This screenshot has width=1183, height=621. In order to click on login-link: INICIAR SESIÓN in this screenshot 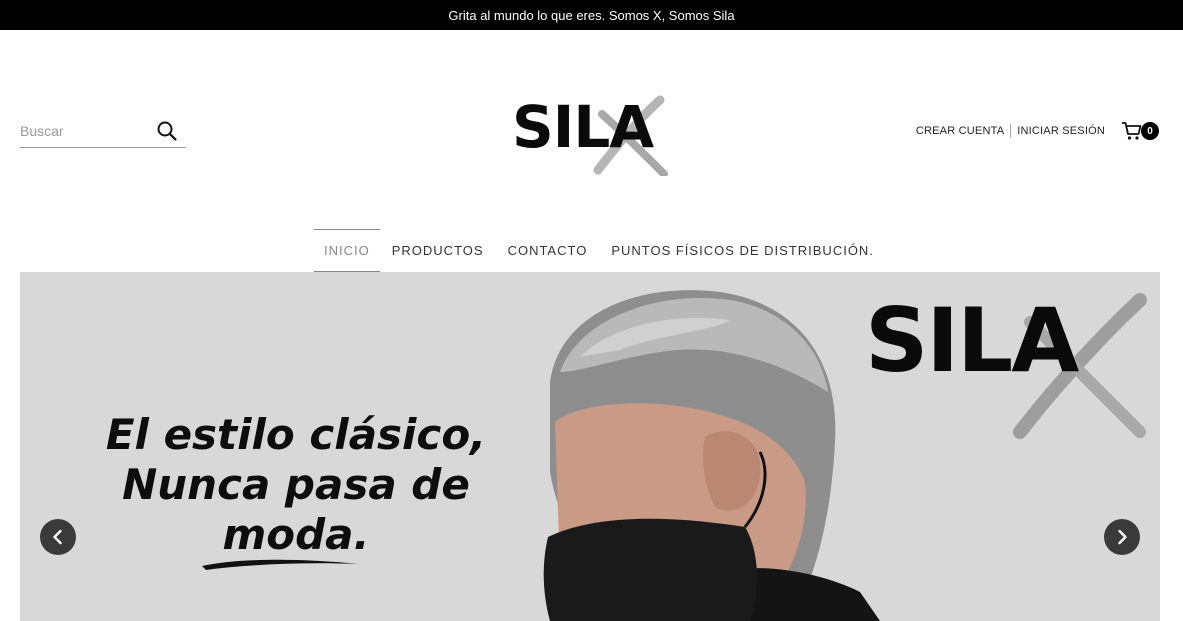, I will do `click(1061, 131)`.